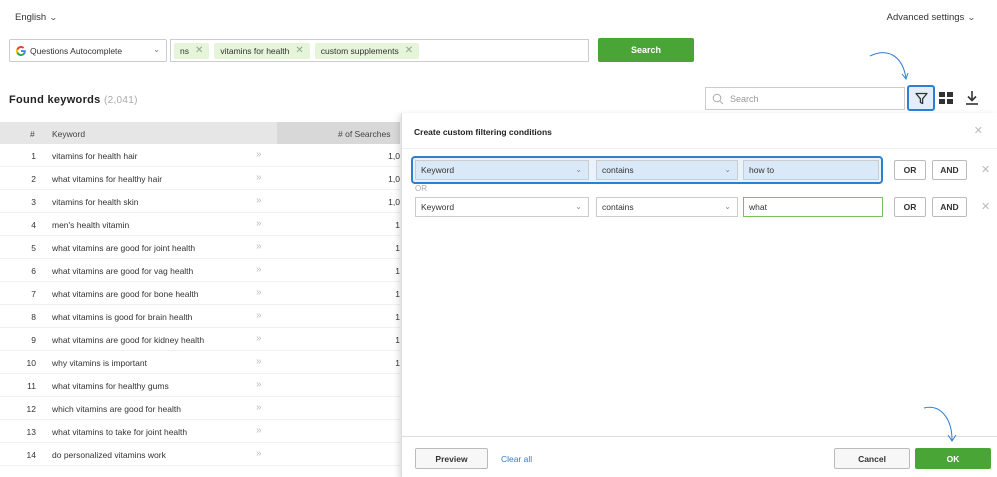 This screenshot has width=997, height=477. What do you see at coordinates (32, 134) in the screenshot?
I see `column-number: #` at bounding box center [32, 134].